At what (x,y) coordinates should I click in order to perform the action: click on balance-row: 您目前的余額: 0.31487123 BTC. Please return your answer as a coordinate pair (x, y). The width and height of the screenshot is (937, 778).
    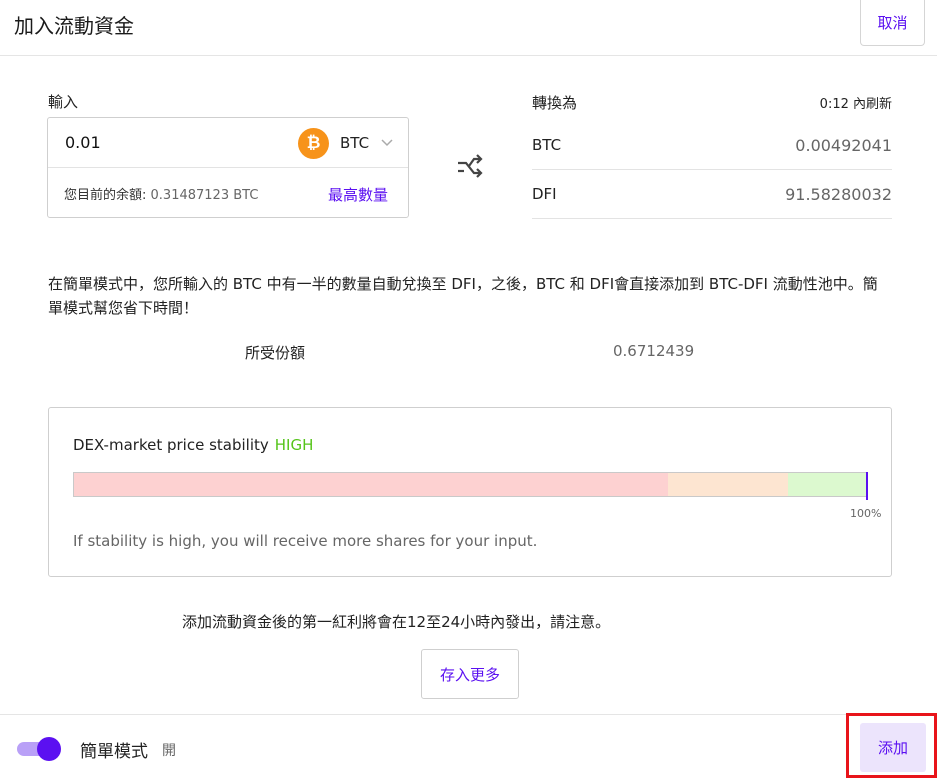
    Looking at the image, I should click on (161, 193).